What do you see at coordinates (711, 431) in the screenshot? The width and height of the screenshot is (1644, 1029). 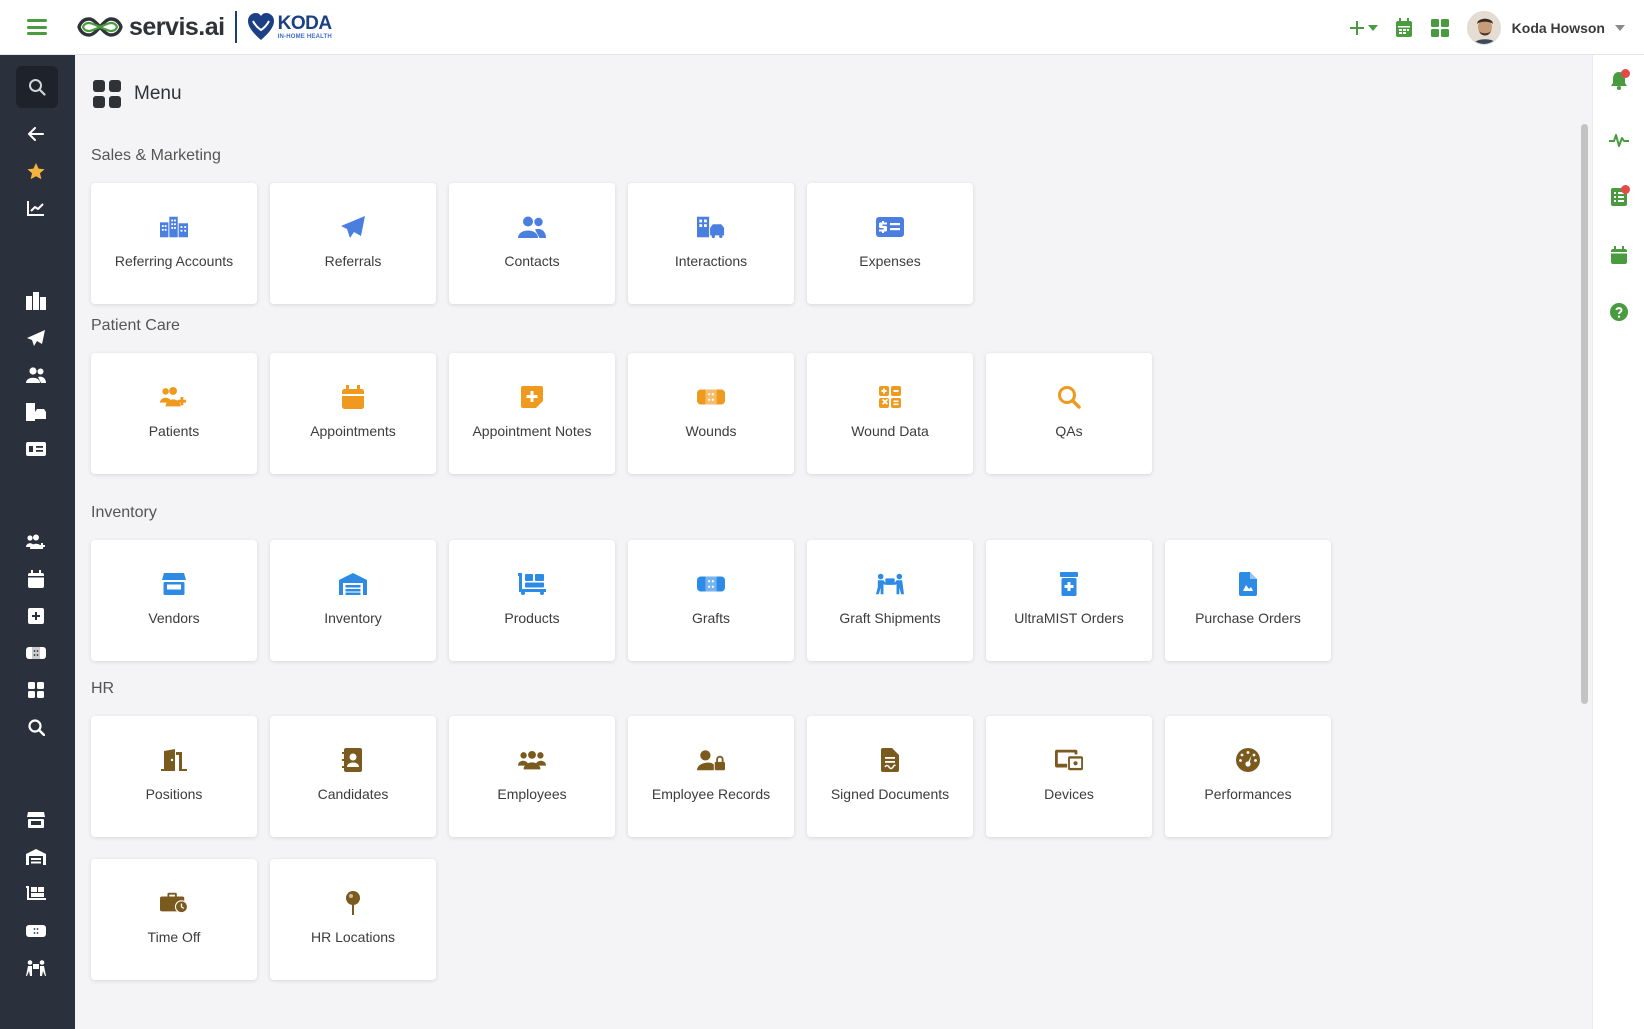 I see `tile-label: Wounds` at bounding box center [711, 431].